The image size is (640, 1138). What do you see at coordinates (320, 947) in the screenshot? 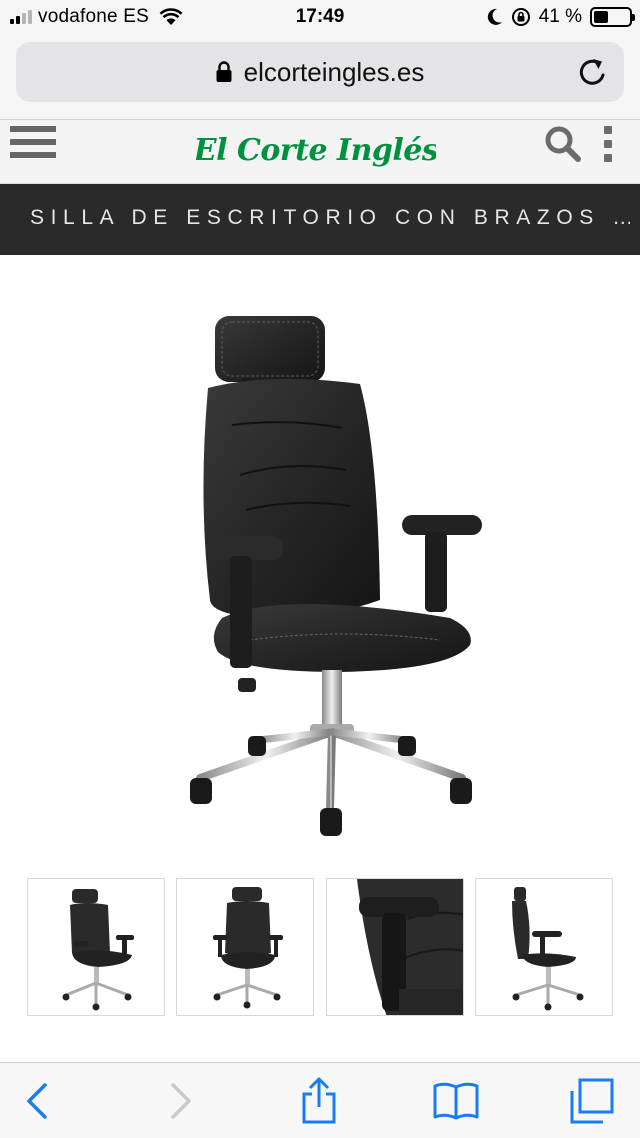
I see `thumbnail-strip` at bounding box center [320, 947].